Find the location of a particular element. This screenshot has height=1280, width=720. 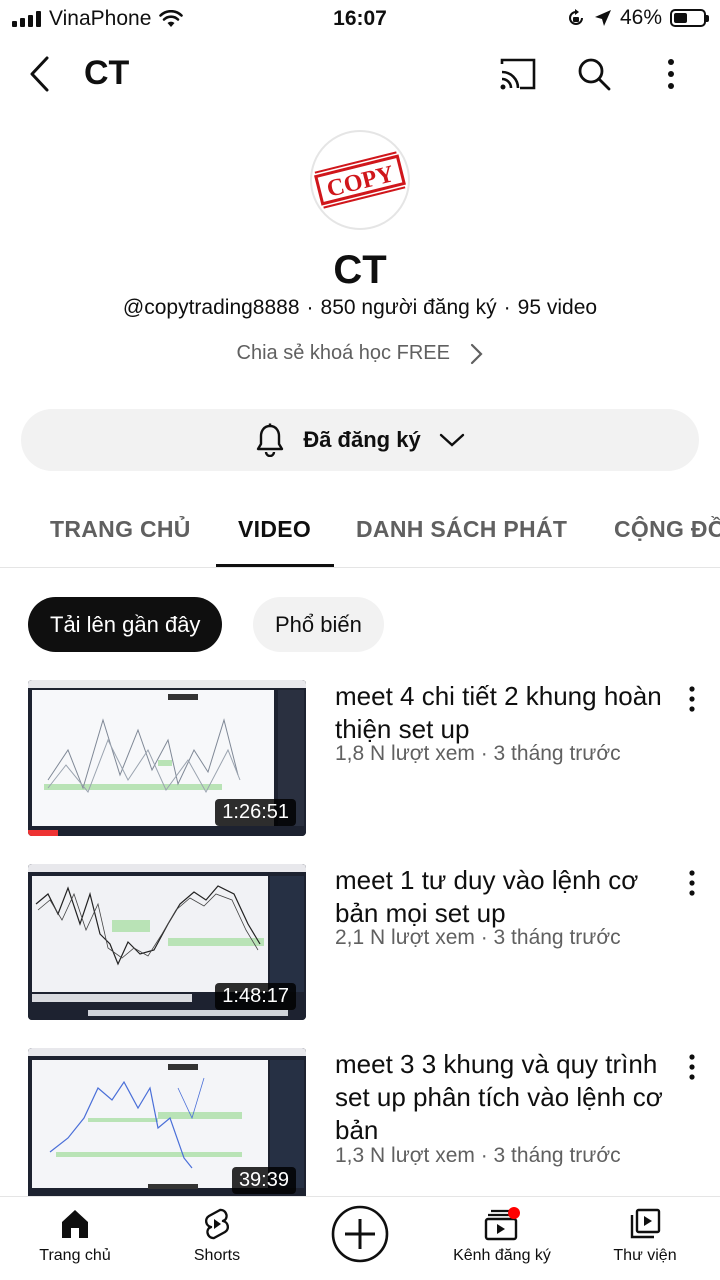

home-icon is located at coordinates (75, 1224).